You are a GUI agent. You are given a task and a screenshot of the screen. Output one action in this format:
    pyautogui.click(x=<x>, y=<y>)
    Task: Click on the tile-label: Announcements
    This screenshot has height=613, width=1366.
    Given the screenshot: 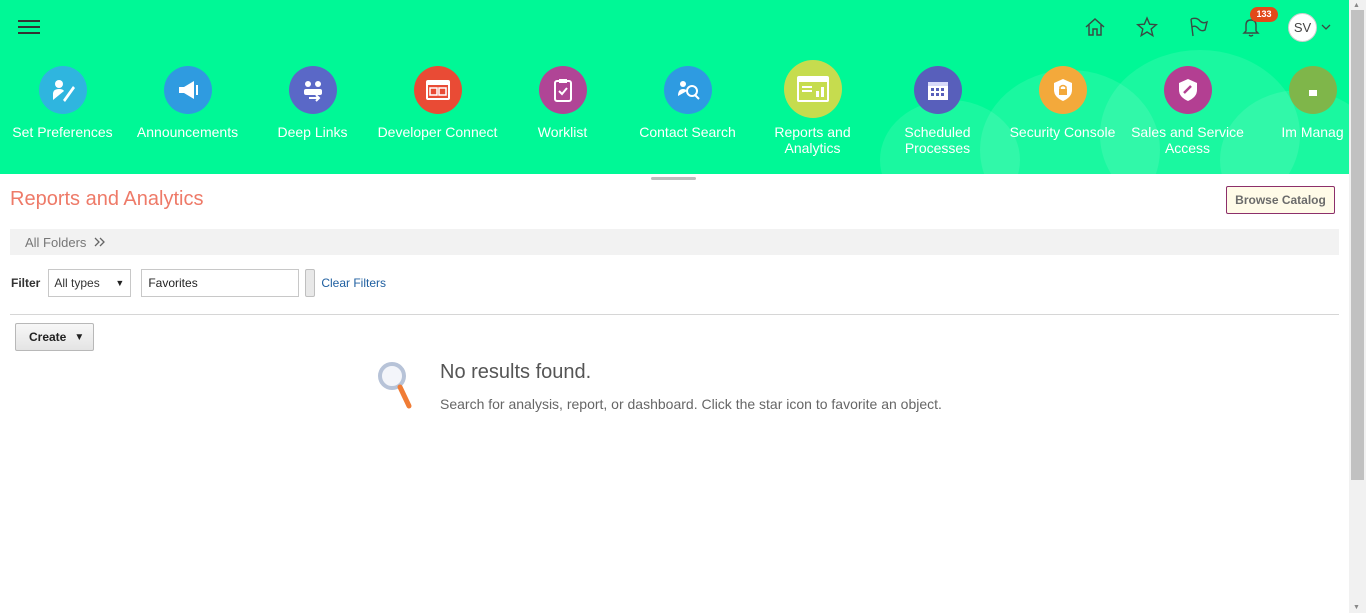 What is the action you would take?
    pyautogui.click(x=187, y=132)
    